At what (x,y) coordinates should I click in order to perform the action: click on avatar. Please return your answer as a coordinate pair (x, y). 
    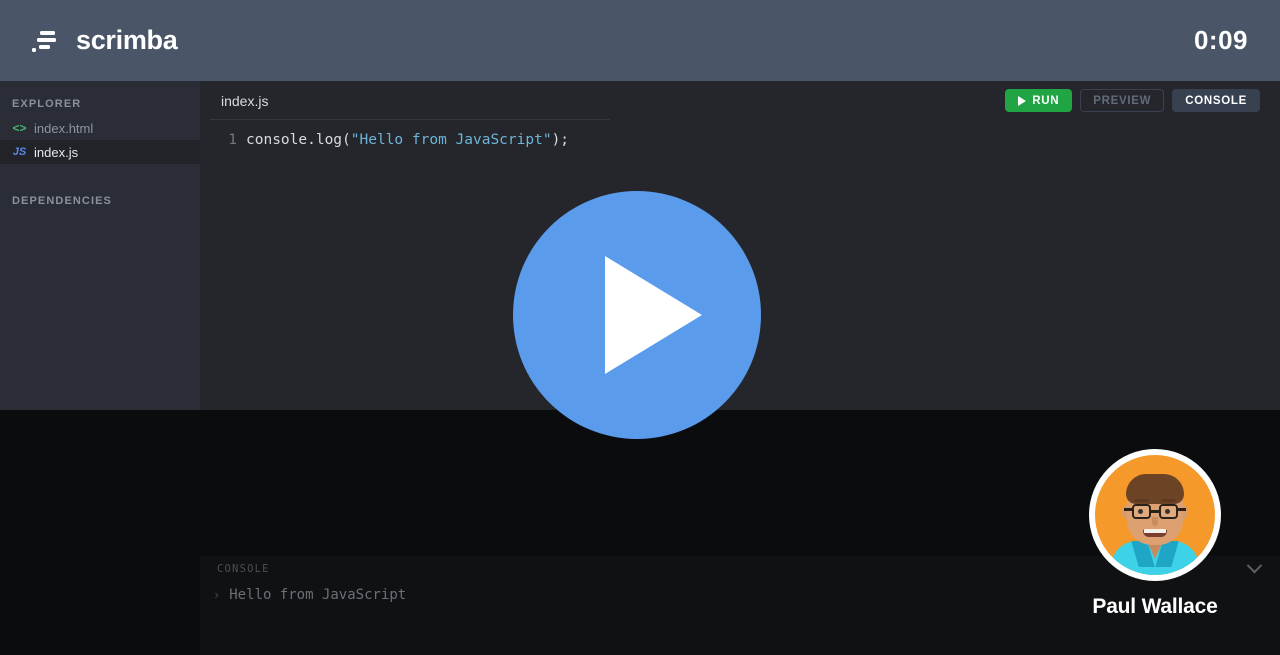
    Looking at the image, I should click on (1155, 515).